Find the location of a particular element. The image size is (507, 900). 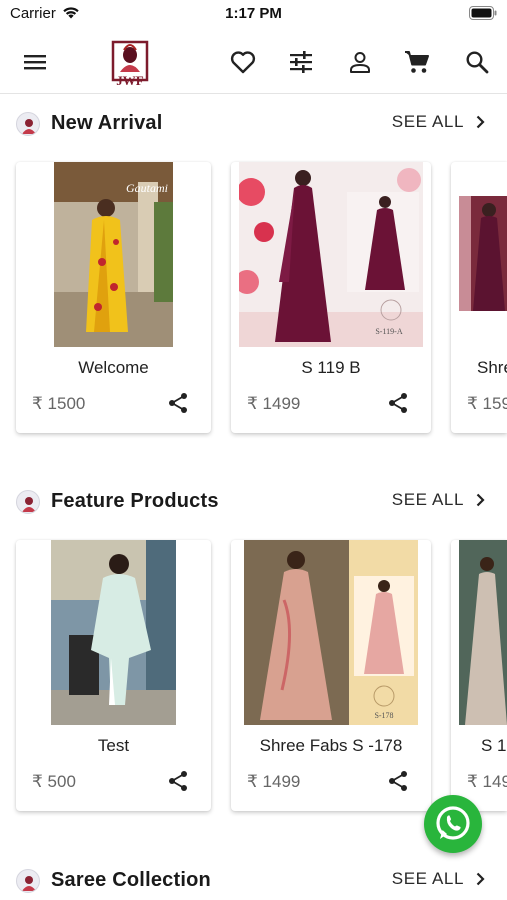

product-image: S-119-A is located at coordinates (331, 254).